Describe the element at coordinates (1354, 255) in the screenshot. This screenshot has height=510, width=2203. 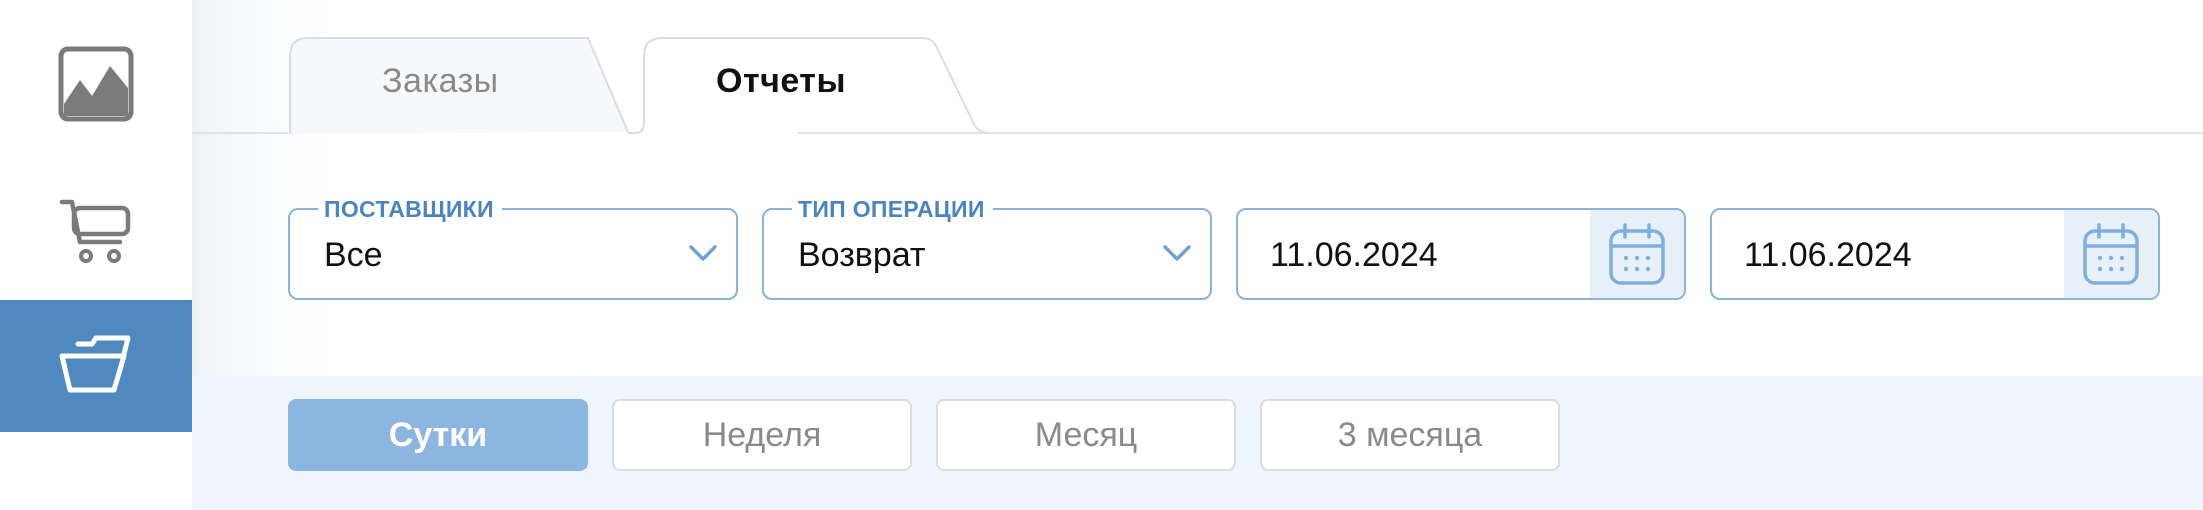
I see `date-from-value: 11.06.2024` at that location.